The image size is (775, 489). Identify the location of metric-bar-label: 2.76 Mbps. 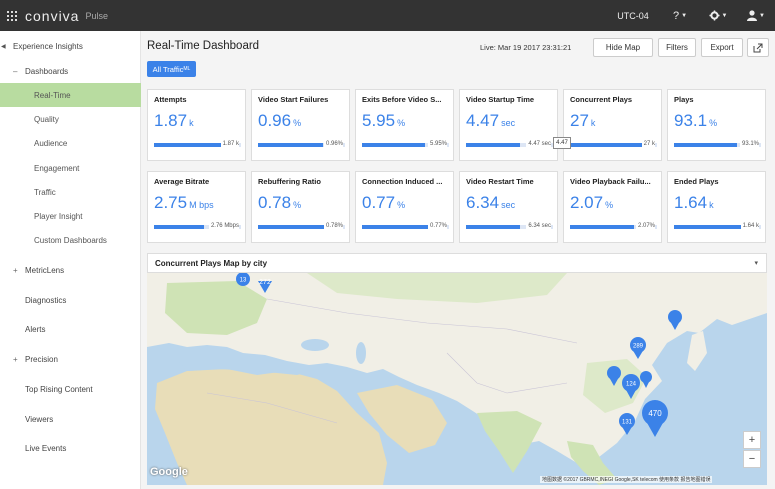
(223, 226).